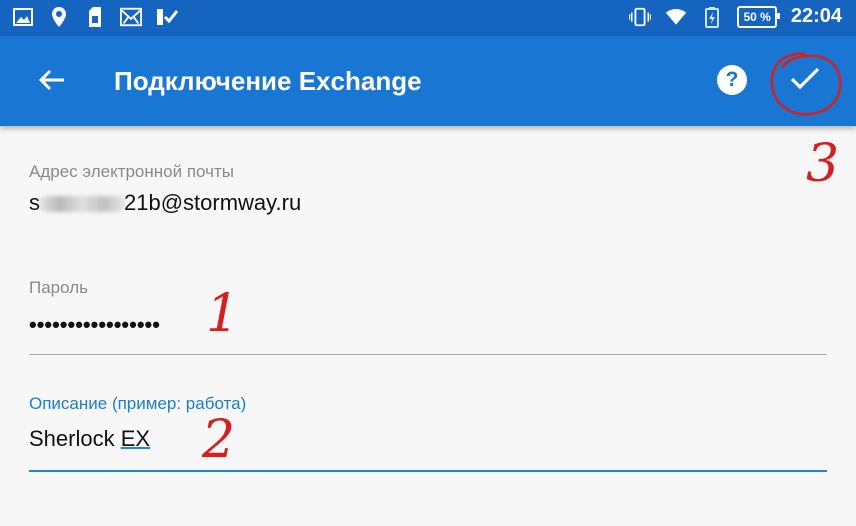 Image resolution: width=856 pixels, height=526 pixels. Describe the element at coordinates (428, 354) in the screenshot. I see `password-underline` at that location.